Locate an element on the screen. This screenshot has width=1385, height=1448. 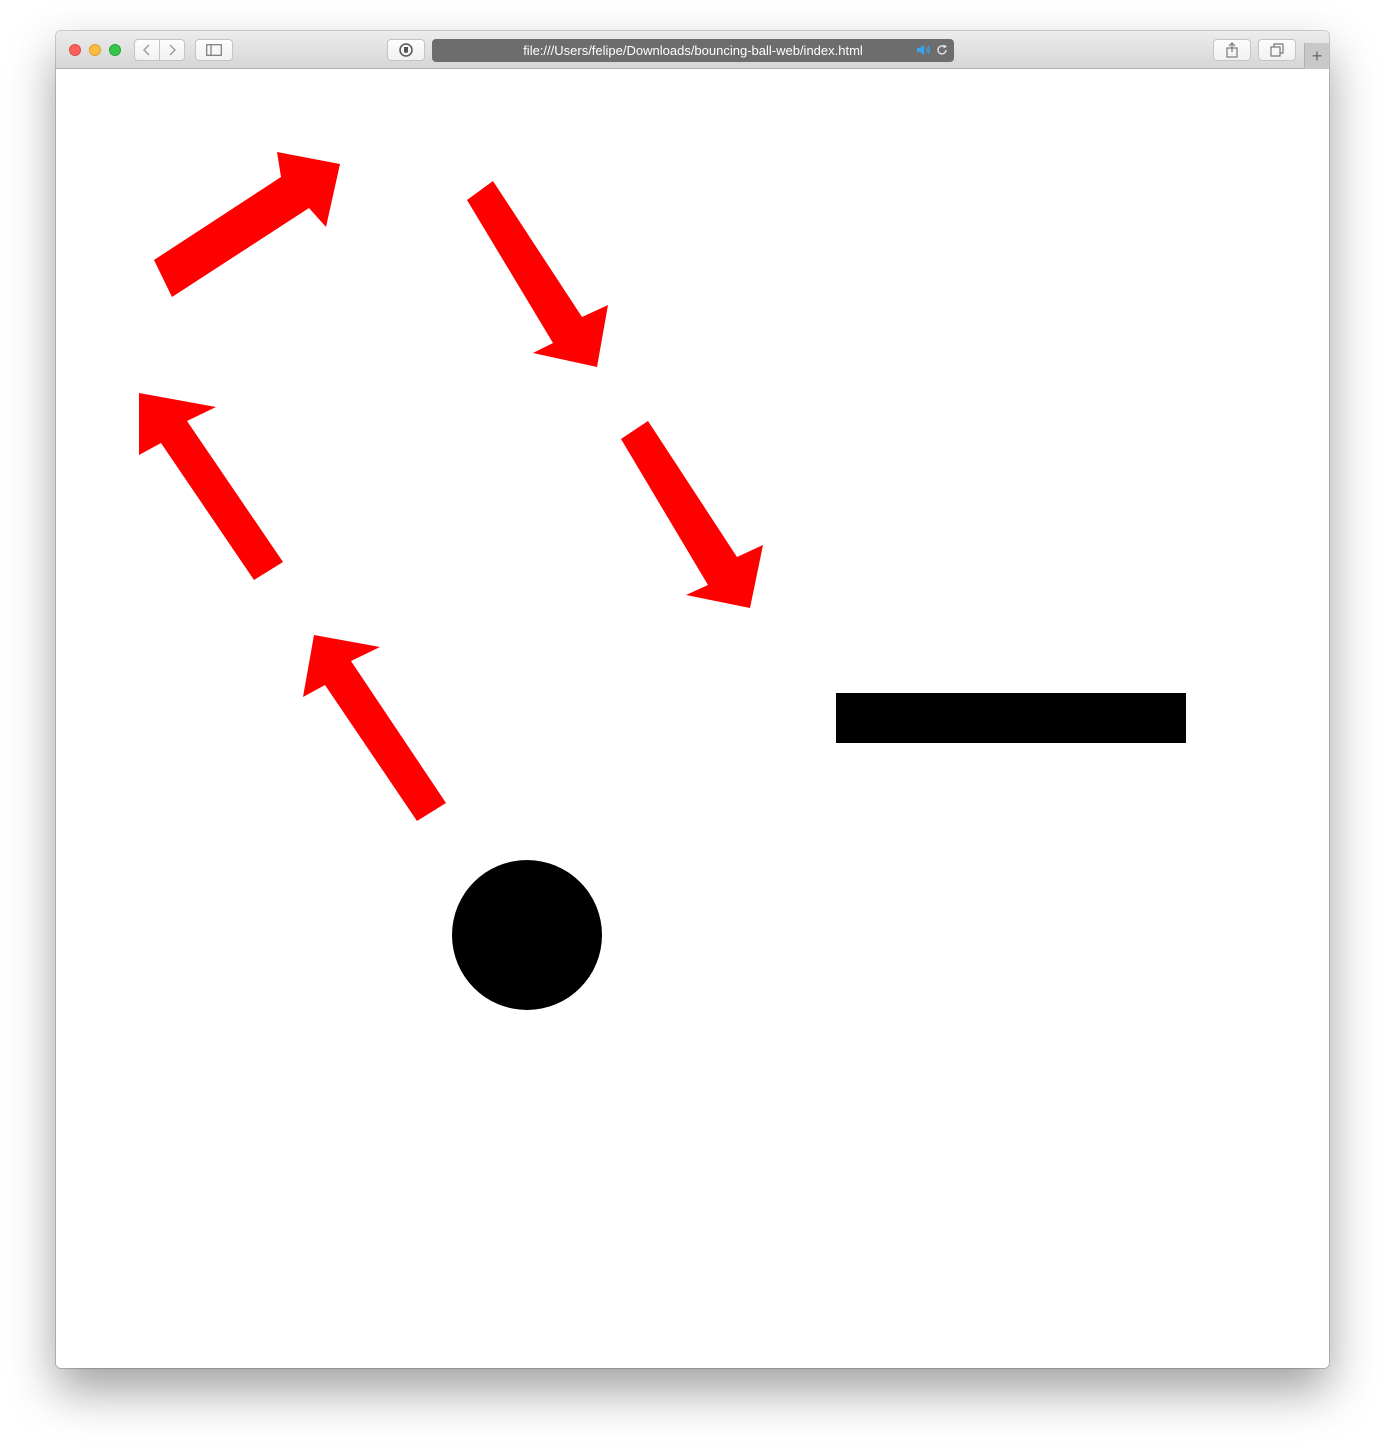
sidebar-icon is located at coordinates (214, 50).